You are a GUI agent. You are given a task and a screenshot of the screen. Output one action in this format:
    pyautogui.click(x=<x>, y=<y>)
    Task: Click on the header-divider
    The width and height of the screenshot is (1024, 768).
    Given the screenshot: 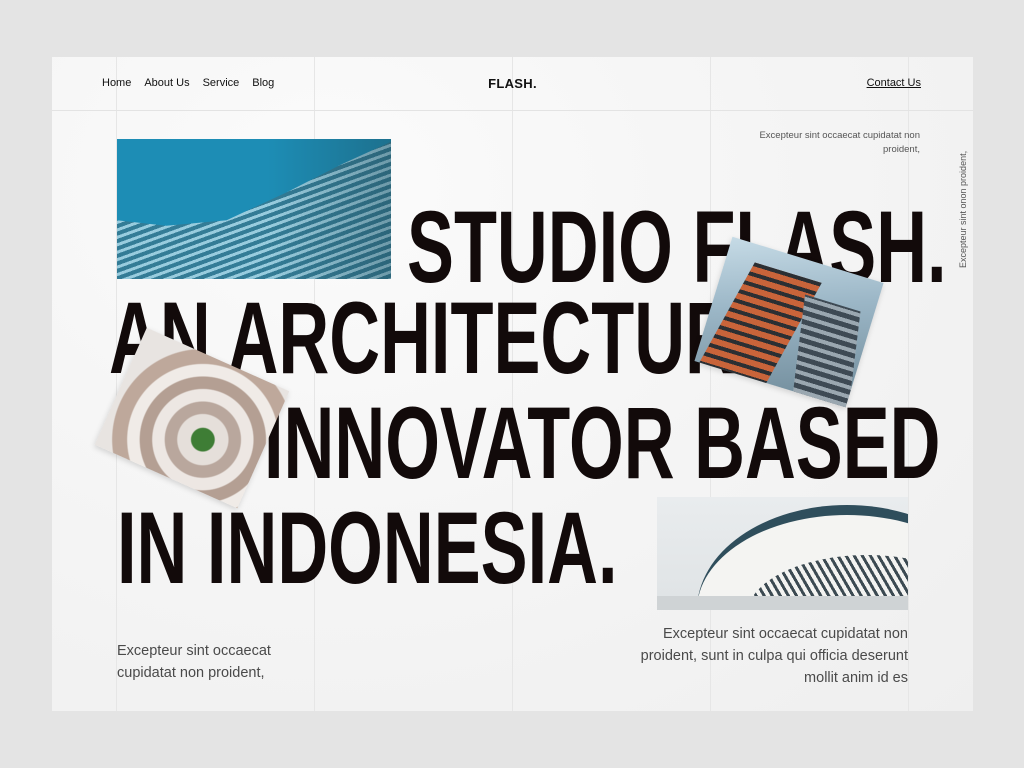 What is the action you would take?
    pyautogui.click(x=512, y=110)
    